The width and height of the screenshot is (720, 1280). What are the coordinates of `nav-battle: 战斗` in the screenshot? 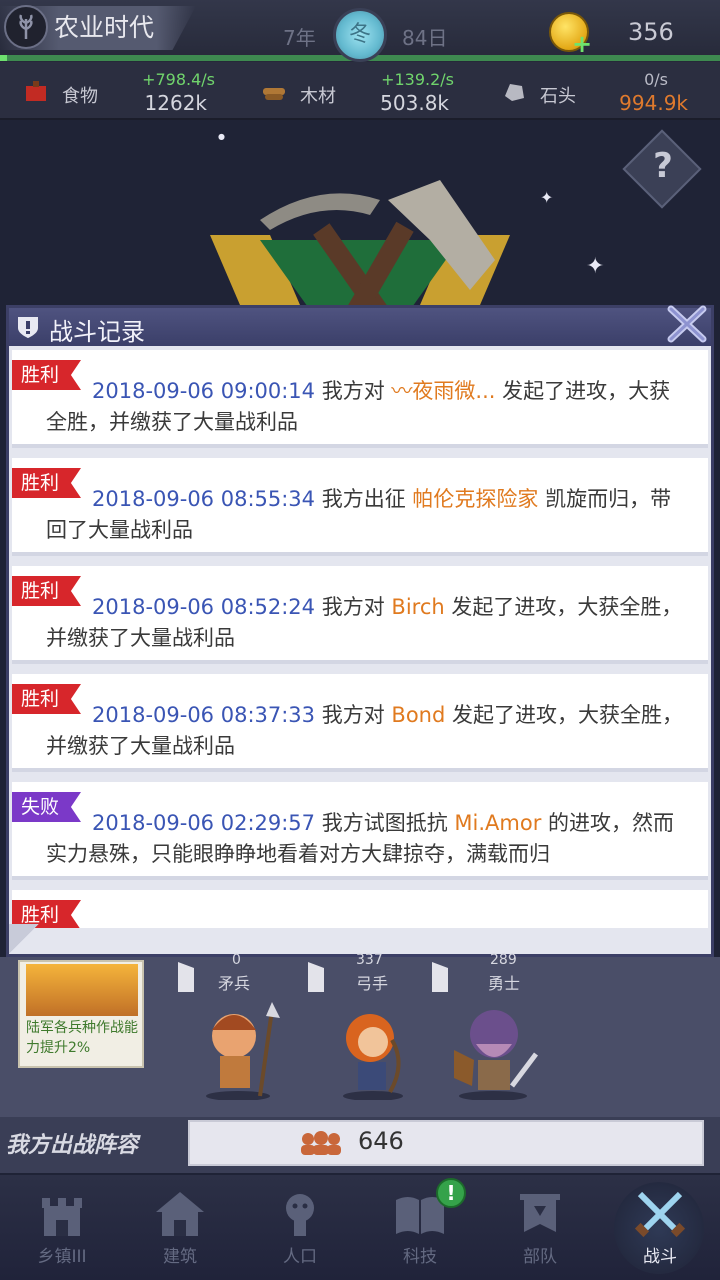 It's located at (660, 1230).